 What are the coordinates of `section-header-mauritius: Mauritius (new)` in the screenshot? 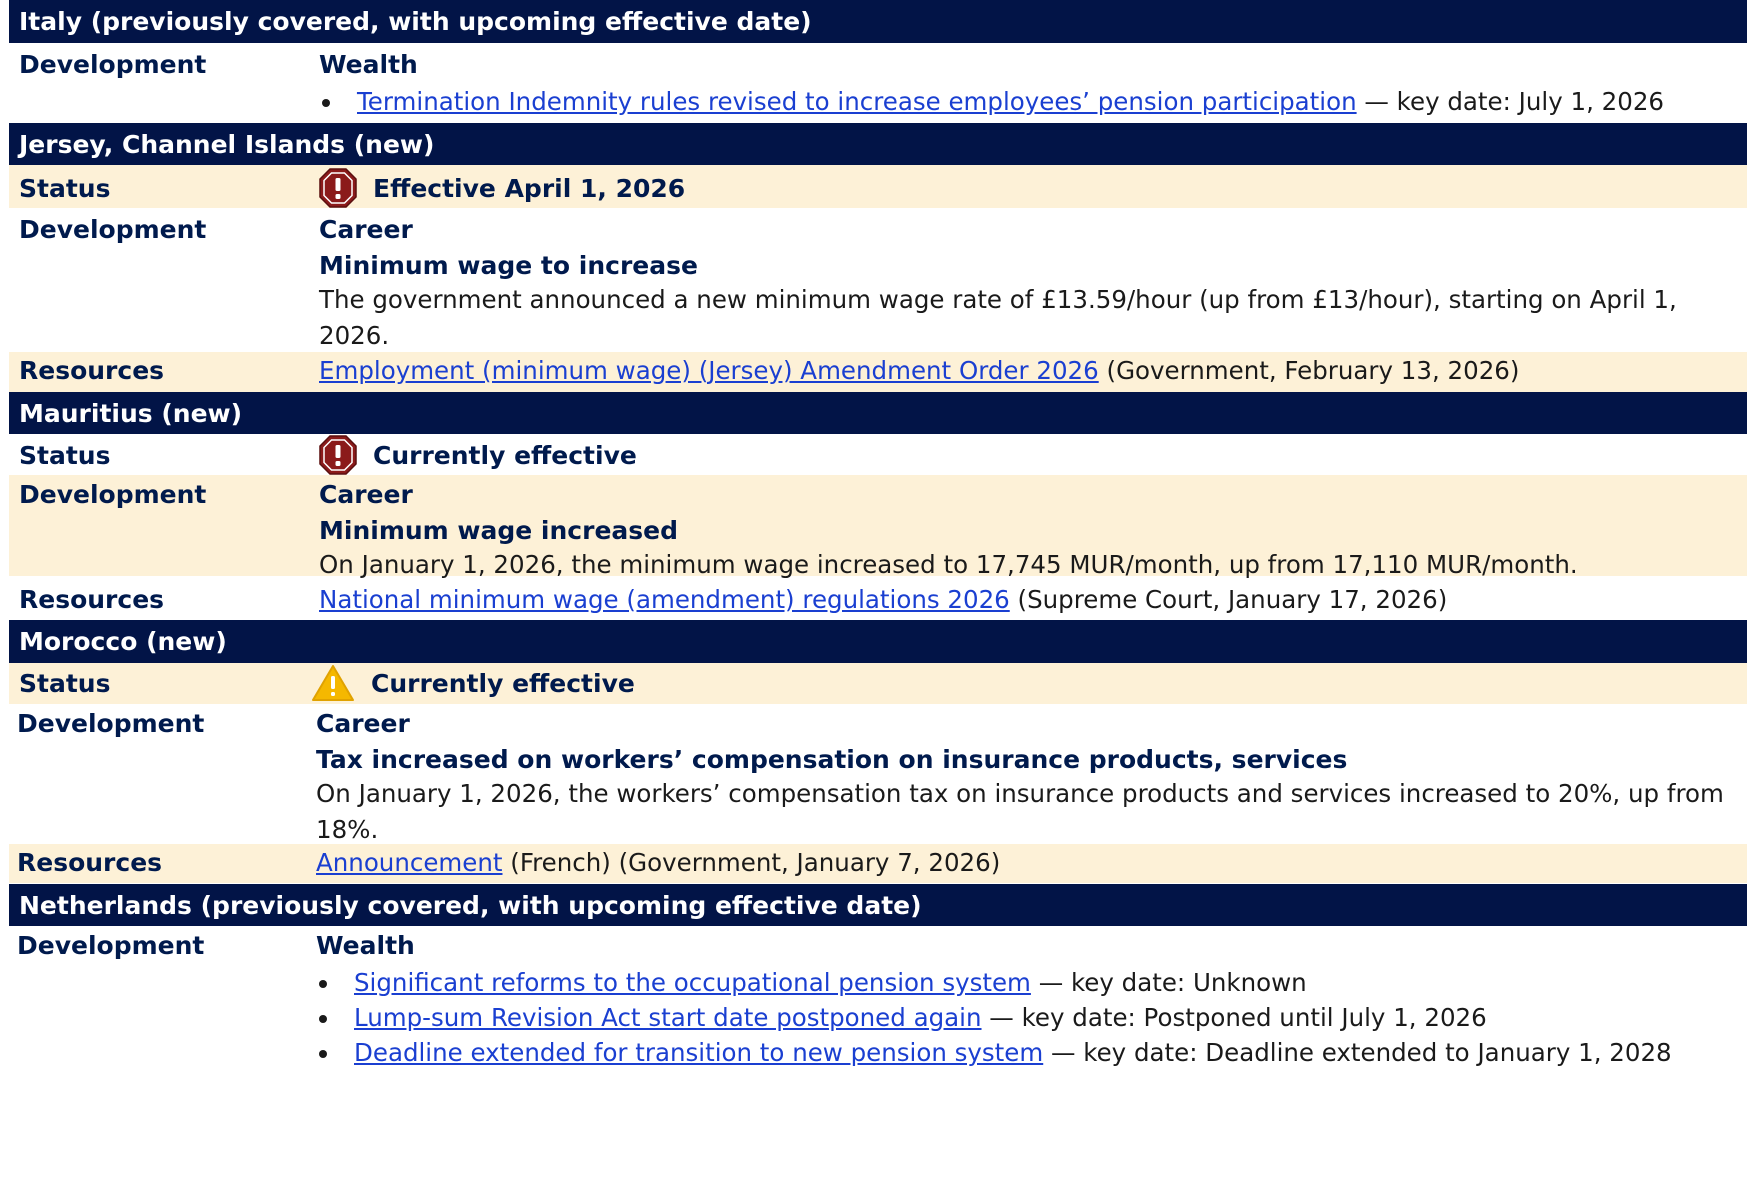 It's located at (878, 413).